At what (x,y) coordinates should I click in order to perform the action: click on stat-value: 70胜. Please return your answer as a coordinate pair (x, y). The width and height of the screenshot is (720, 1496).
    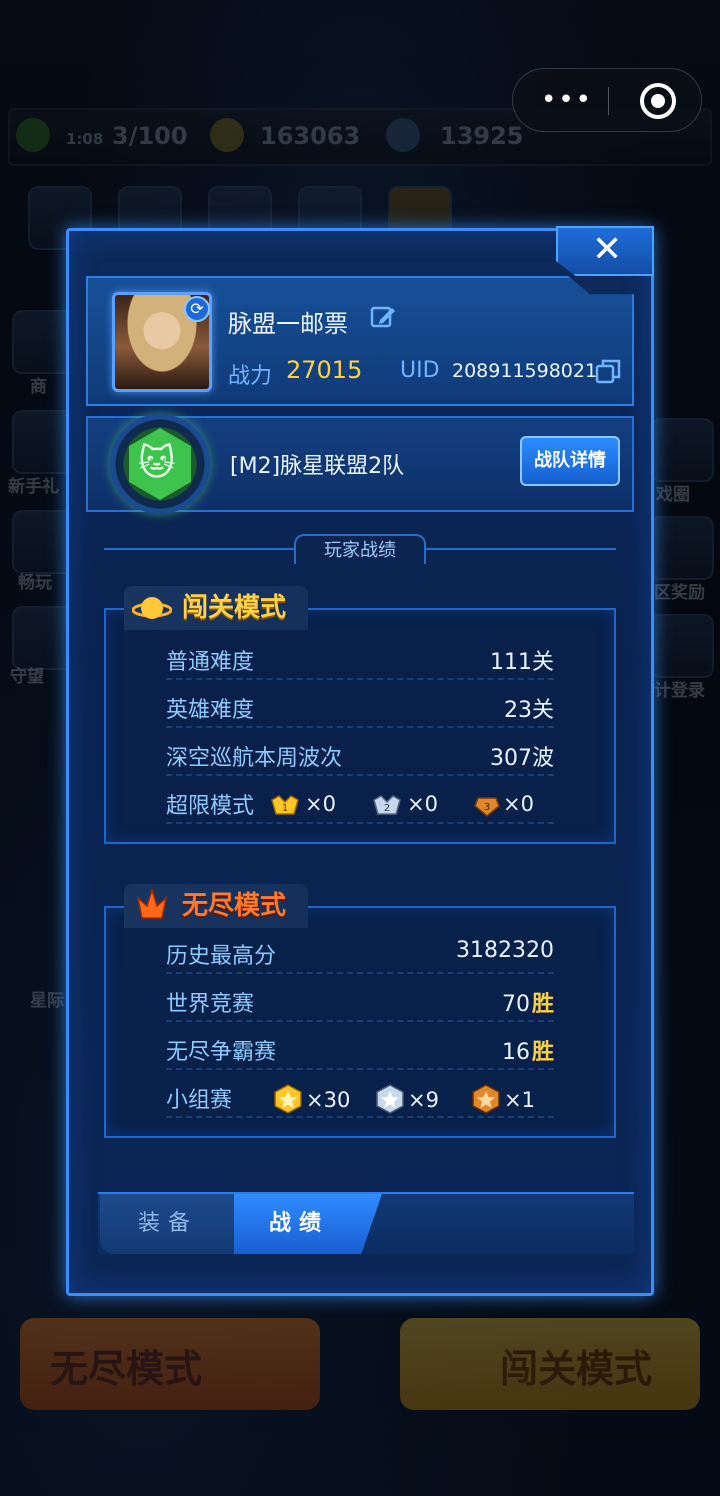
    Looking at the image, I should click on (528, 1002).